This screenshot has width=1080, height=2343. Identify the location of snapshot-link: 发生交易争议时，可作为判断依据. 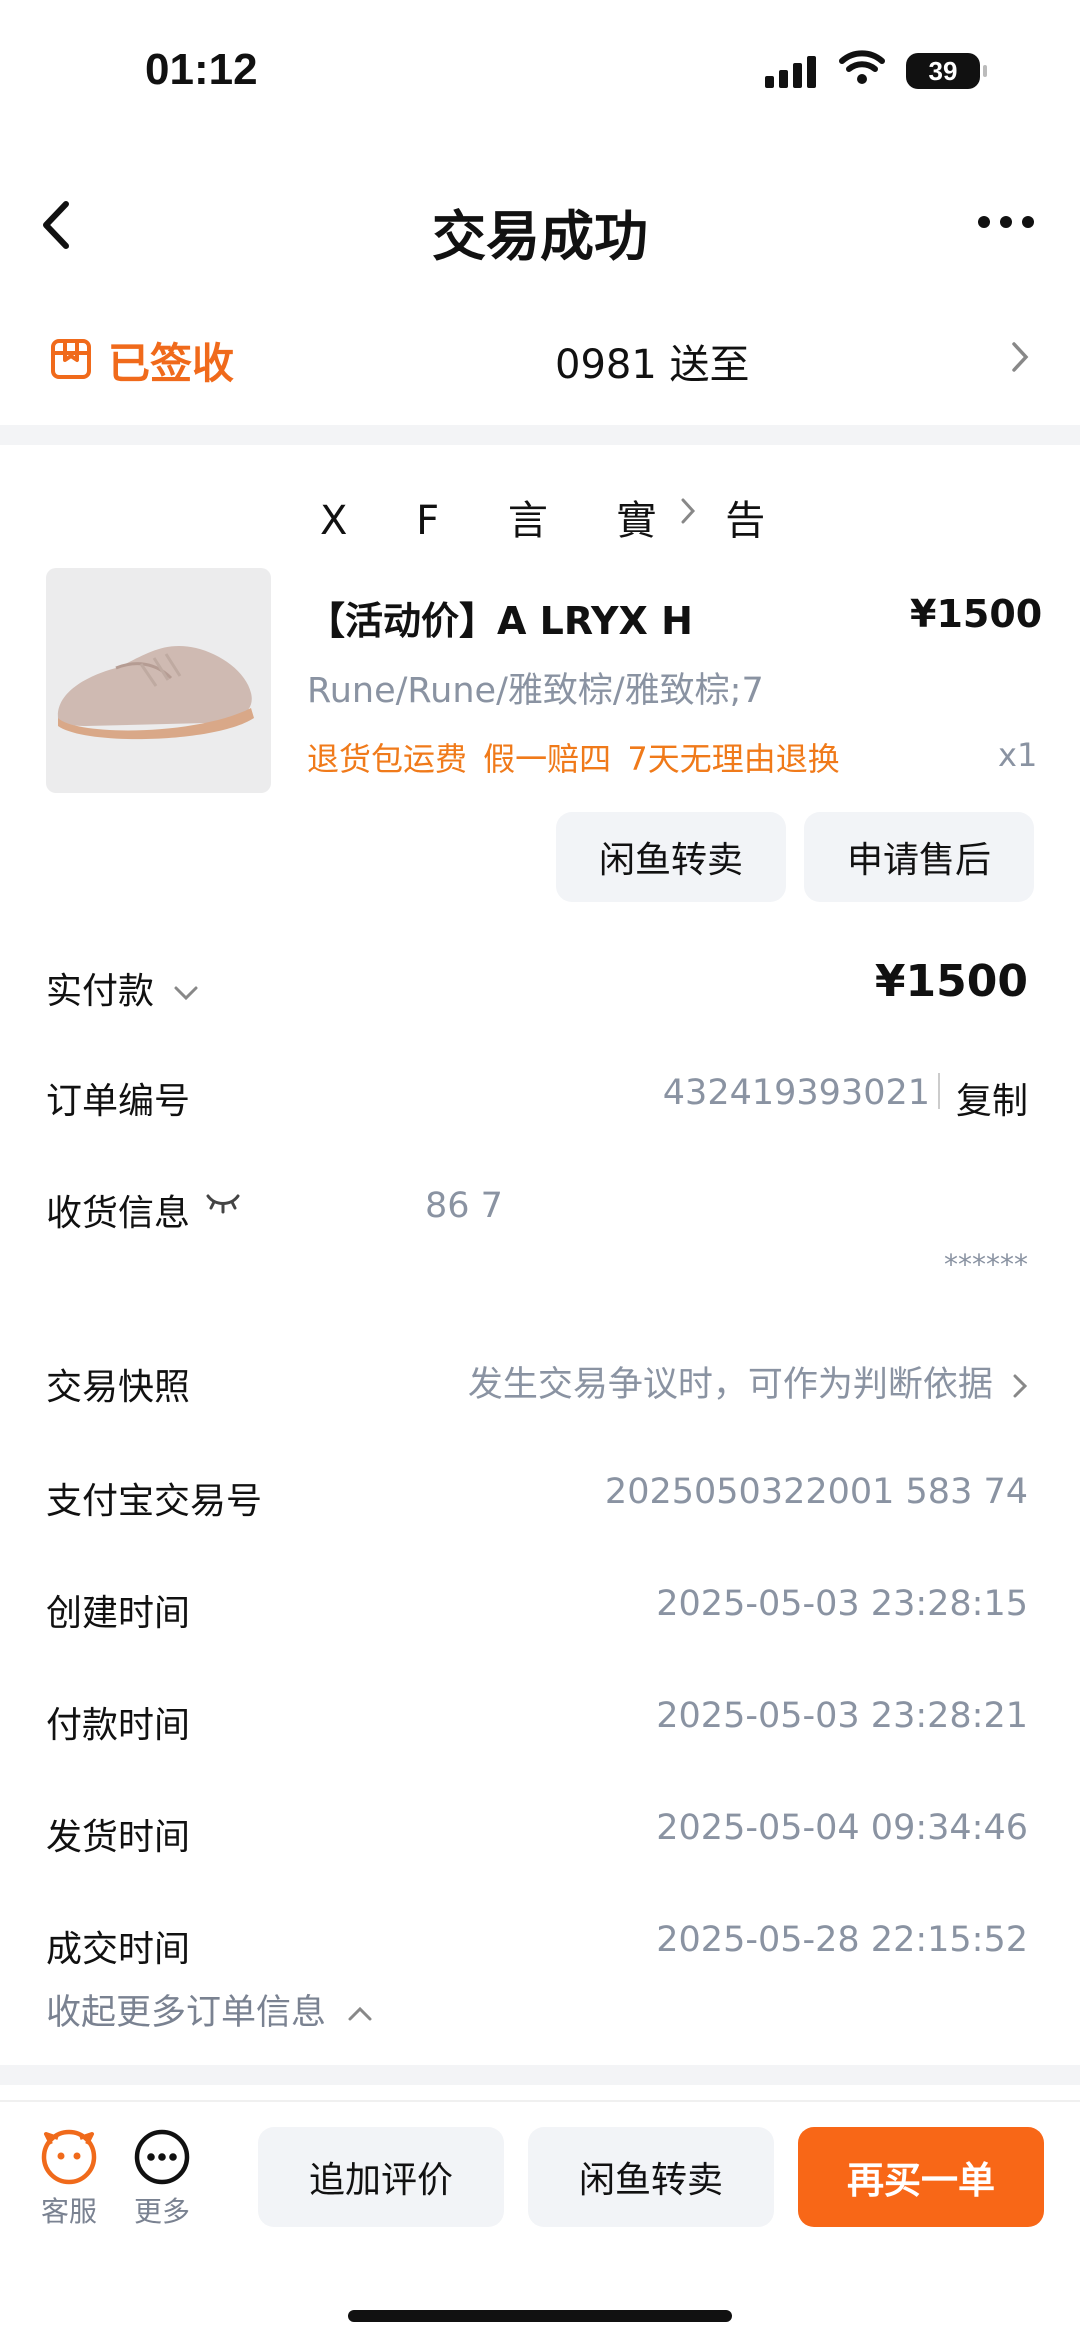
(748, 1381).